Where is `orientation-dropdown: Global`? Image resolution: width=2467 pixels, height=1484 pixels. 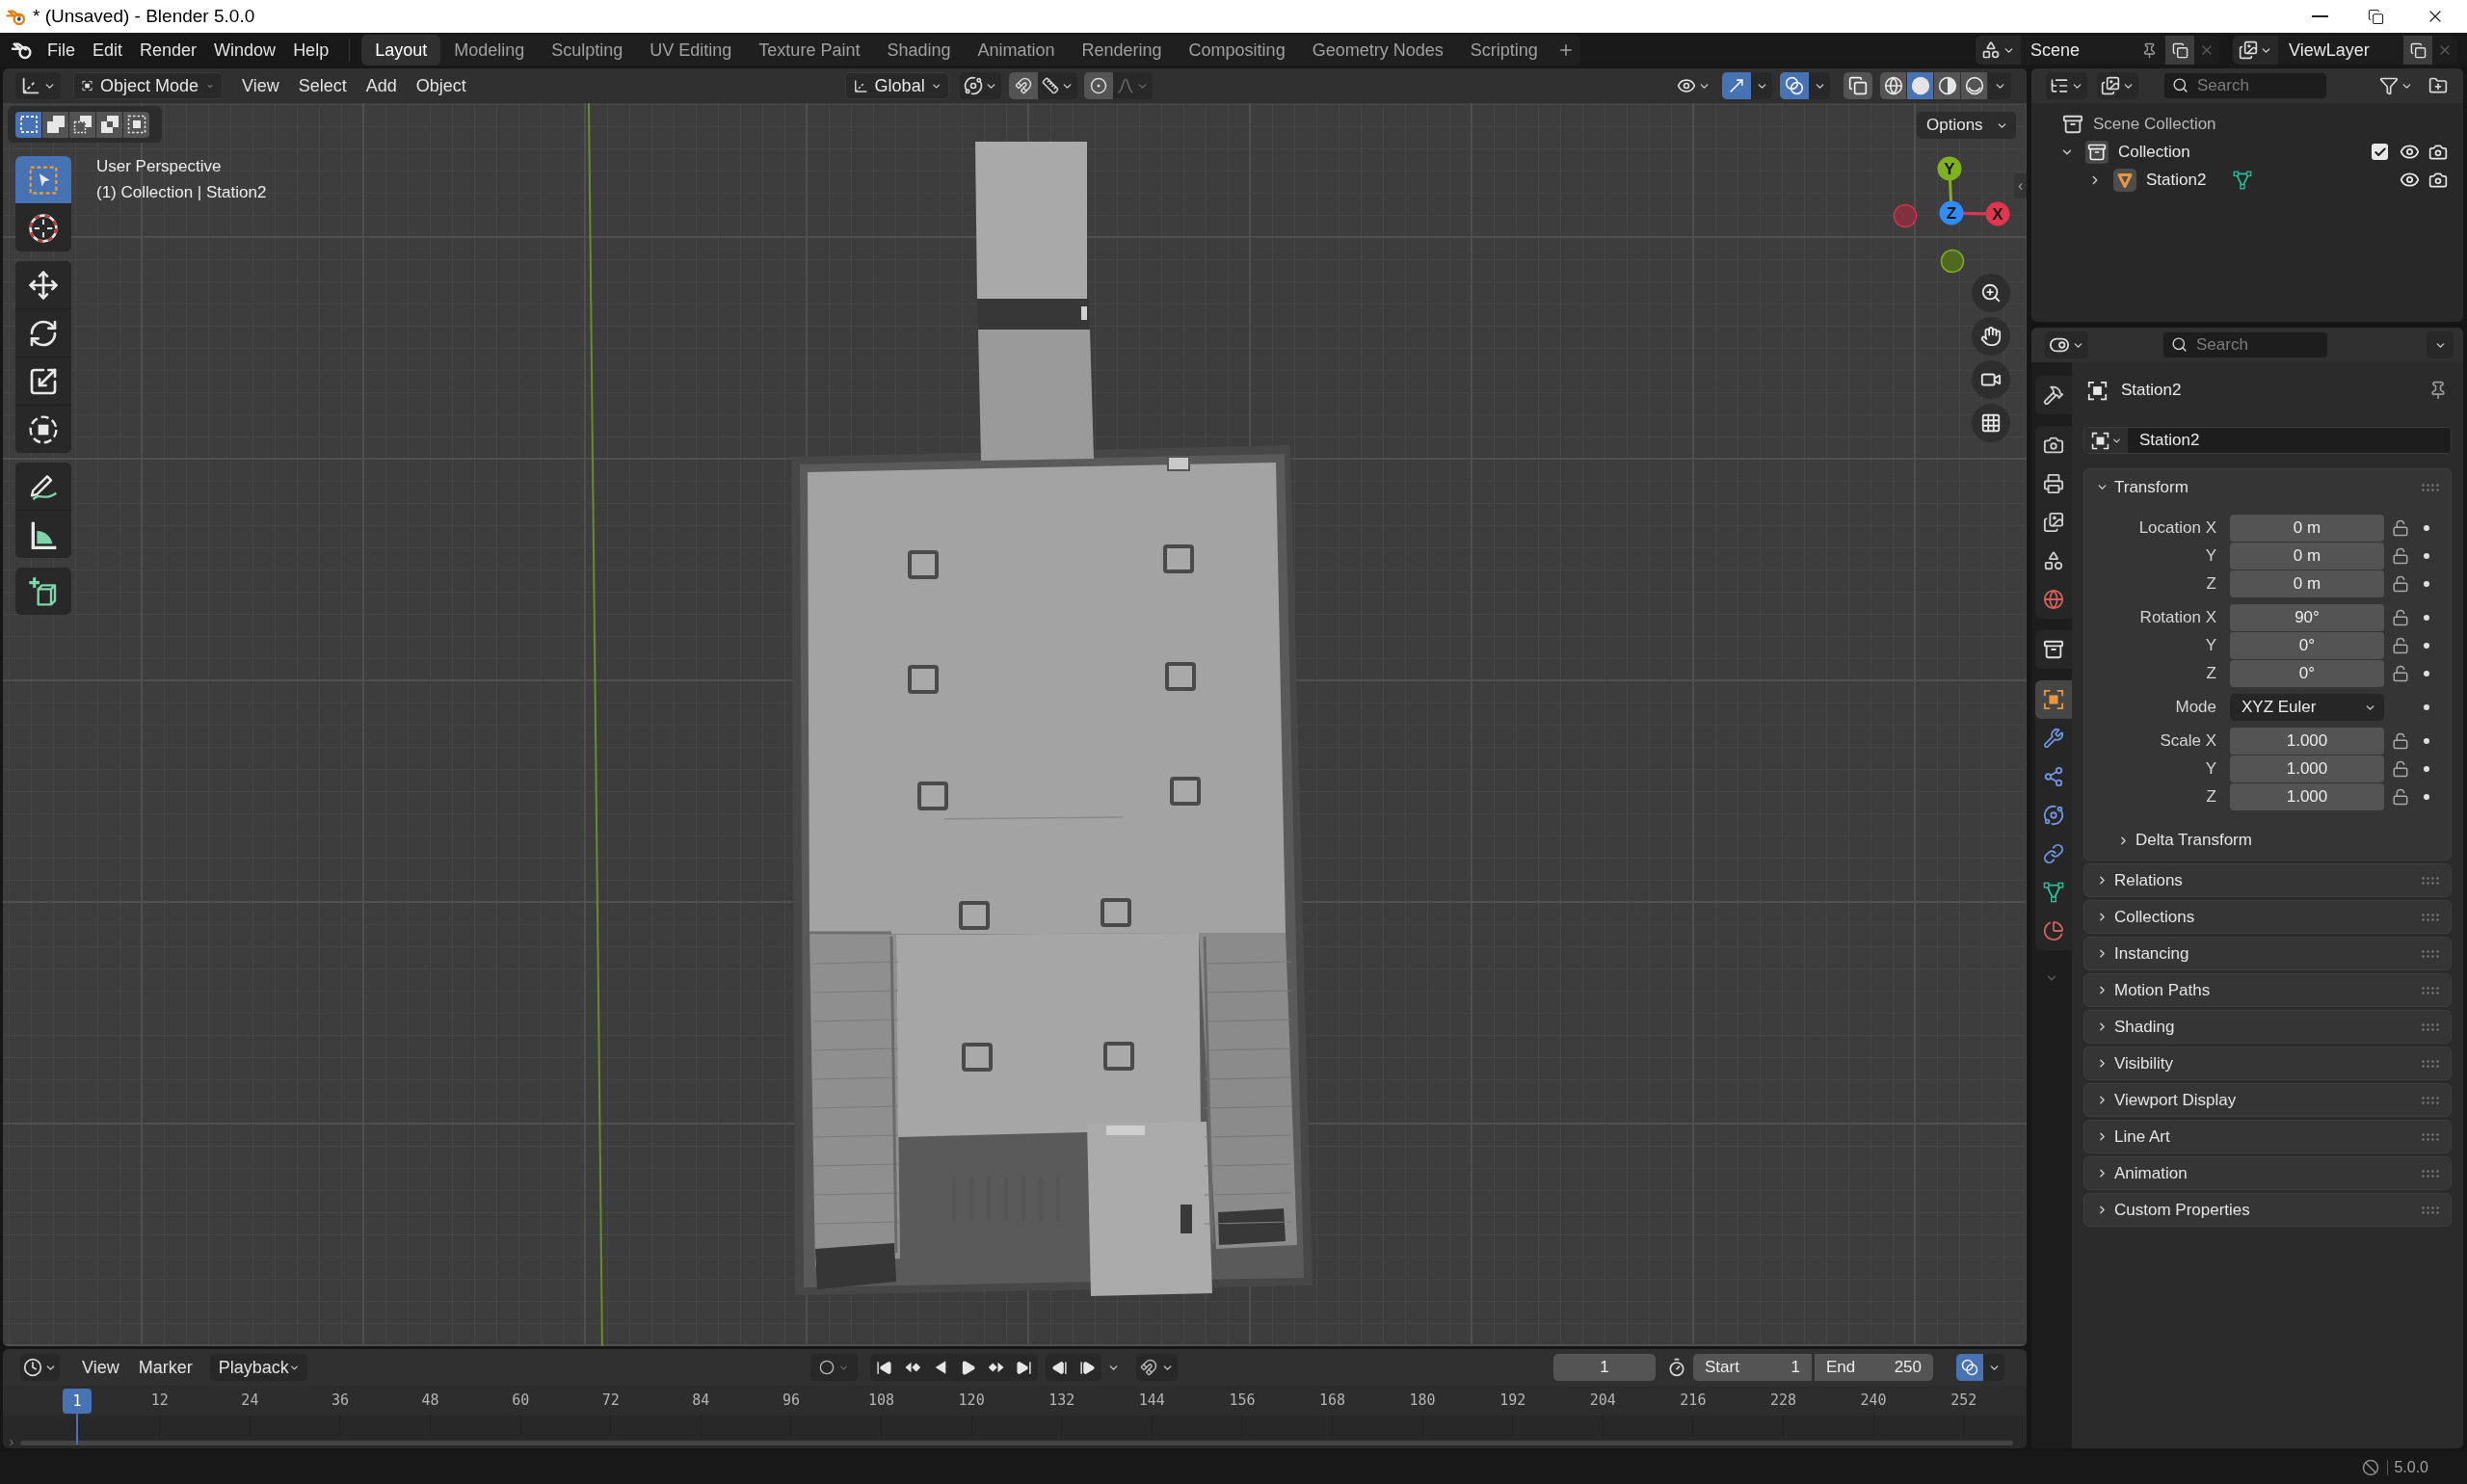 orientation-dropdown: Global is located at coordinates (897, 85).